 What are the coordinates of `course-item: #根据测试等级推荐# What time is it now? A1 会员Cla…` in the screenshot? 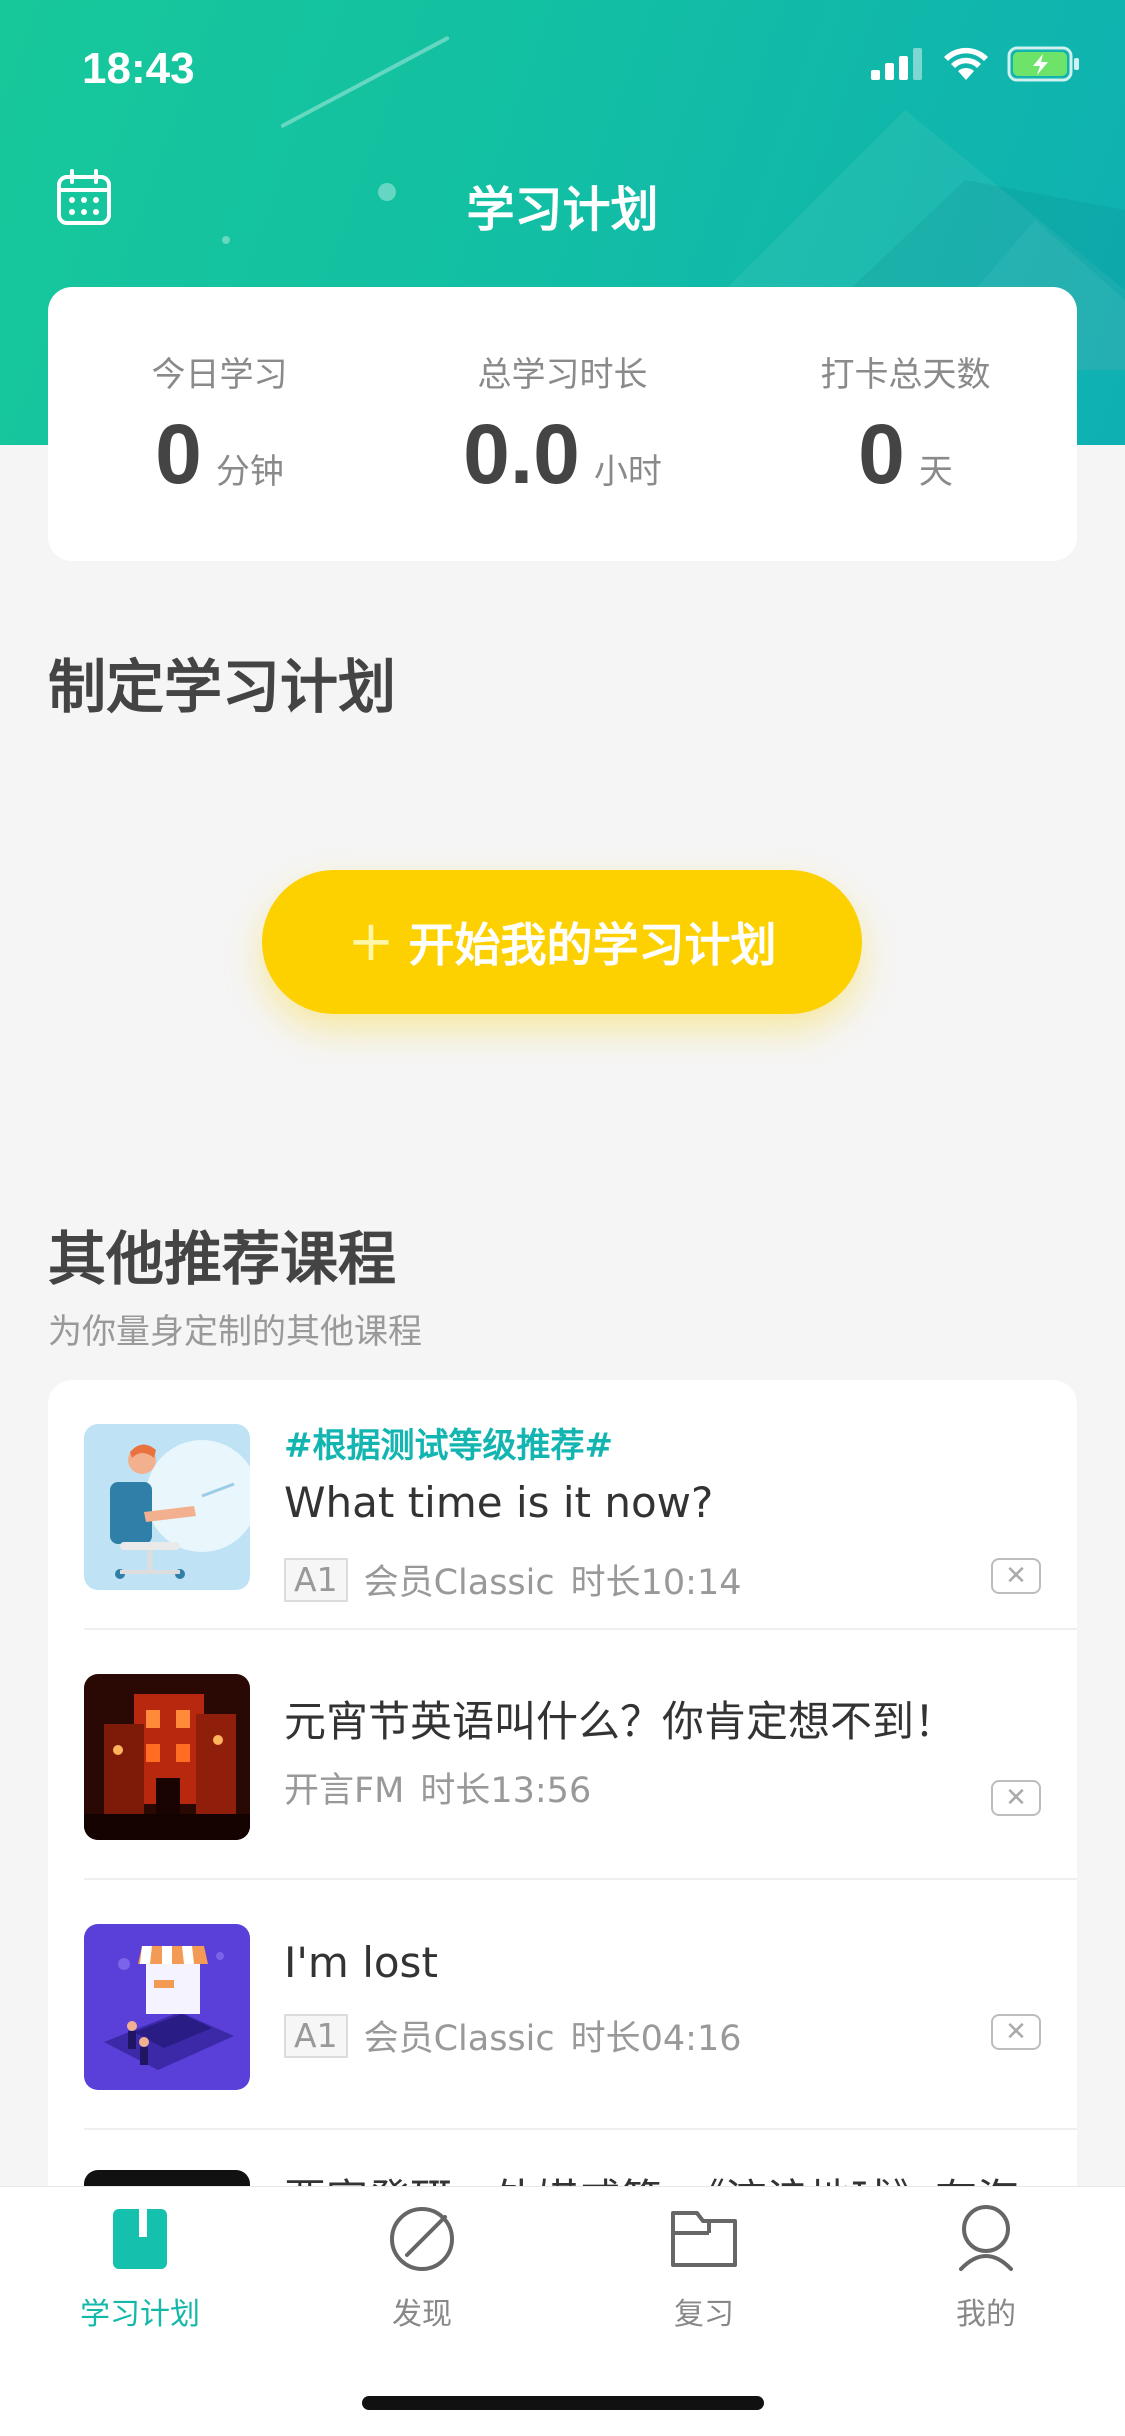 It's located at (562, 1505).